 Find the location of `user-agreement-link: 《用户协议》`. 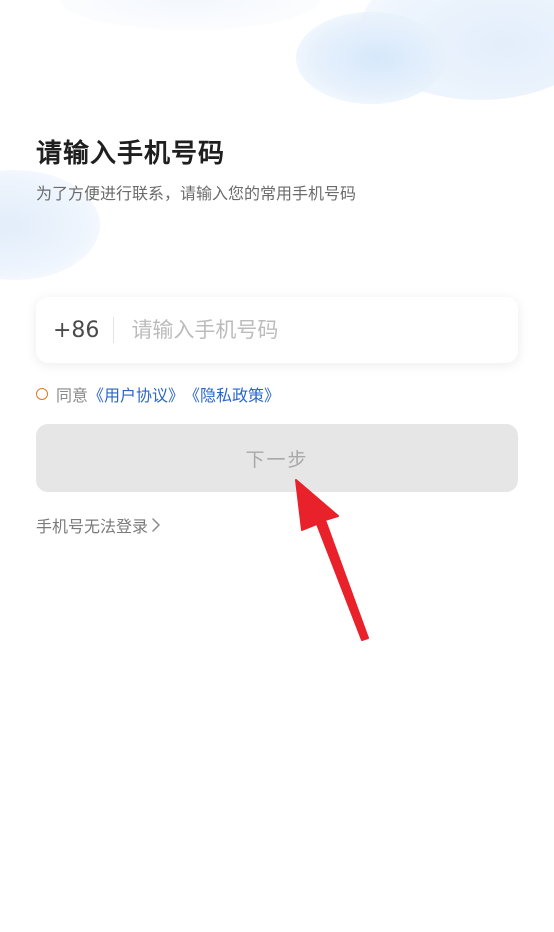

user-agreement-link: 《用户协议》 is located at coordinates (136, 394).